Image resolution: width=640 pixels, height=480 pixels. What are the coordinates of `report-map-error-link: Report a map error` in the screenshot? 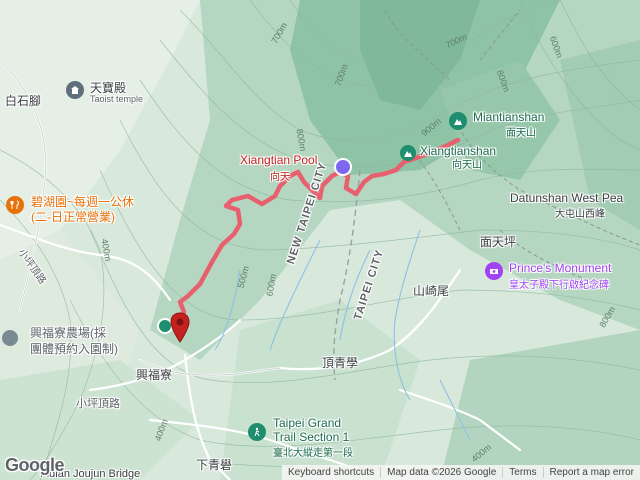 It's located at (591, 472).